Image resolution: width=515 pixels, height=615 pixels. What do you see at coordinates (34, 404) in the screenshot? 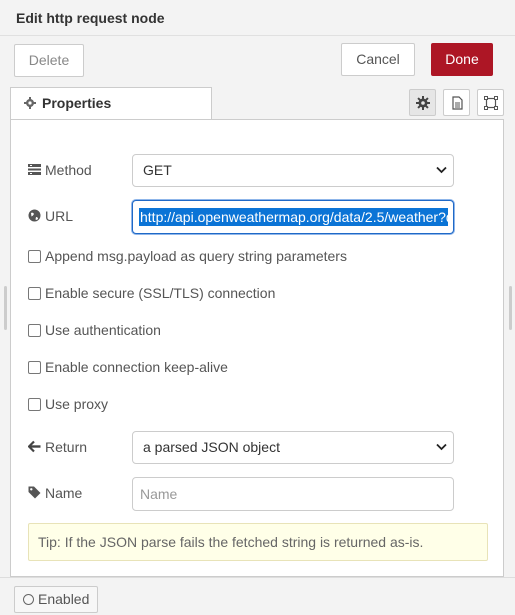
I see `proxy-checkbox` at bounding box center [34, 404].